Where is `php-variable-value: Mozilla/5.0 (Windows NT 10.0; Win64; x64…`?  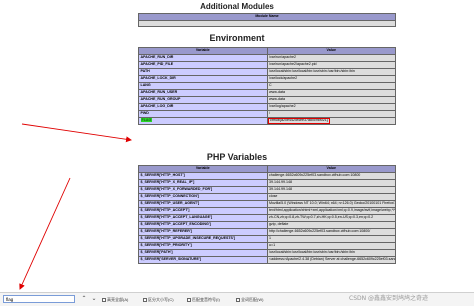
php-variable-value: Mozilla/5.0 (Windows NT 10.0; Win64; x64… is located at coordinates (331, 204).